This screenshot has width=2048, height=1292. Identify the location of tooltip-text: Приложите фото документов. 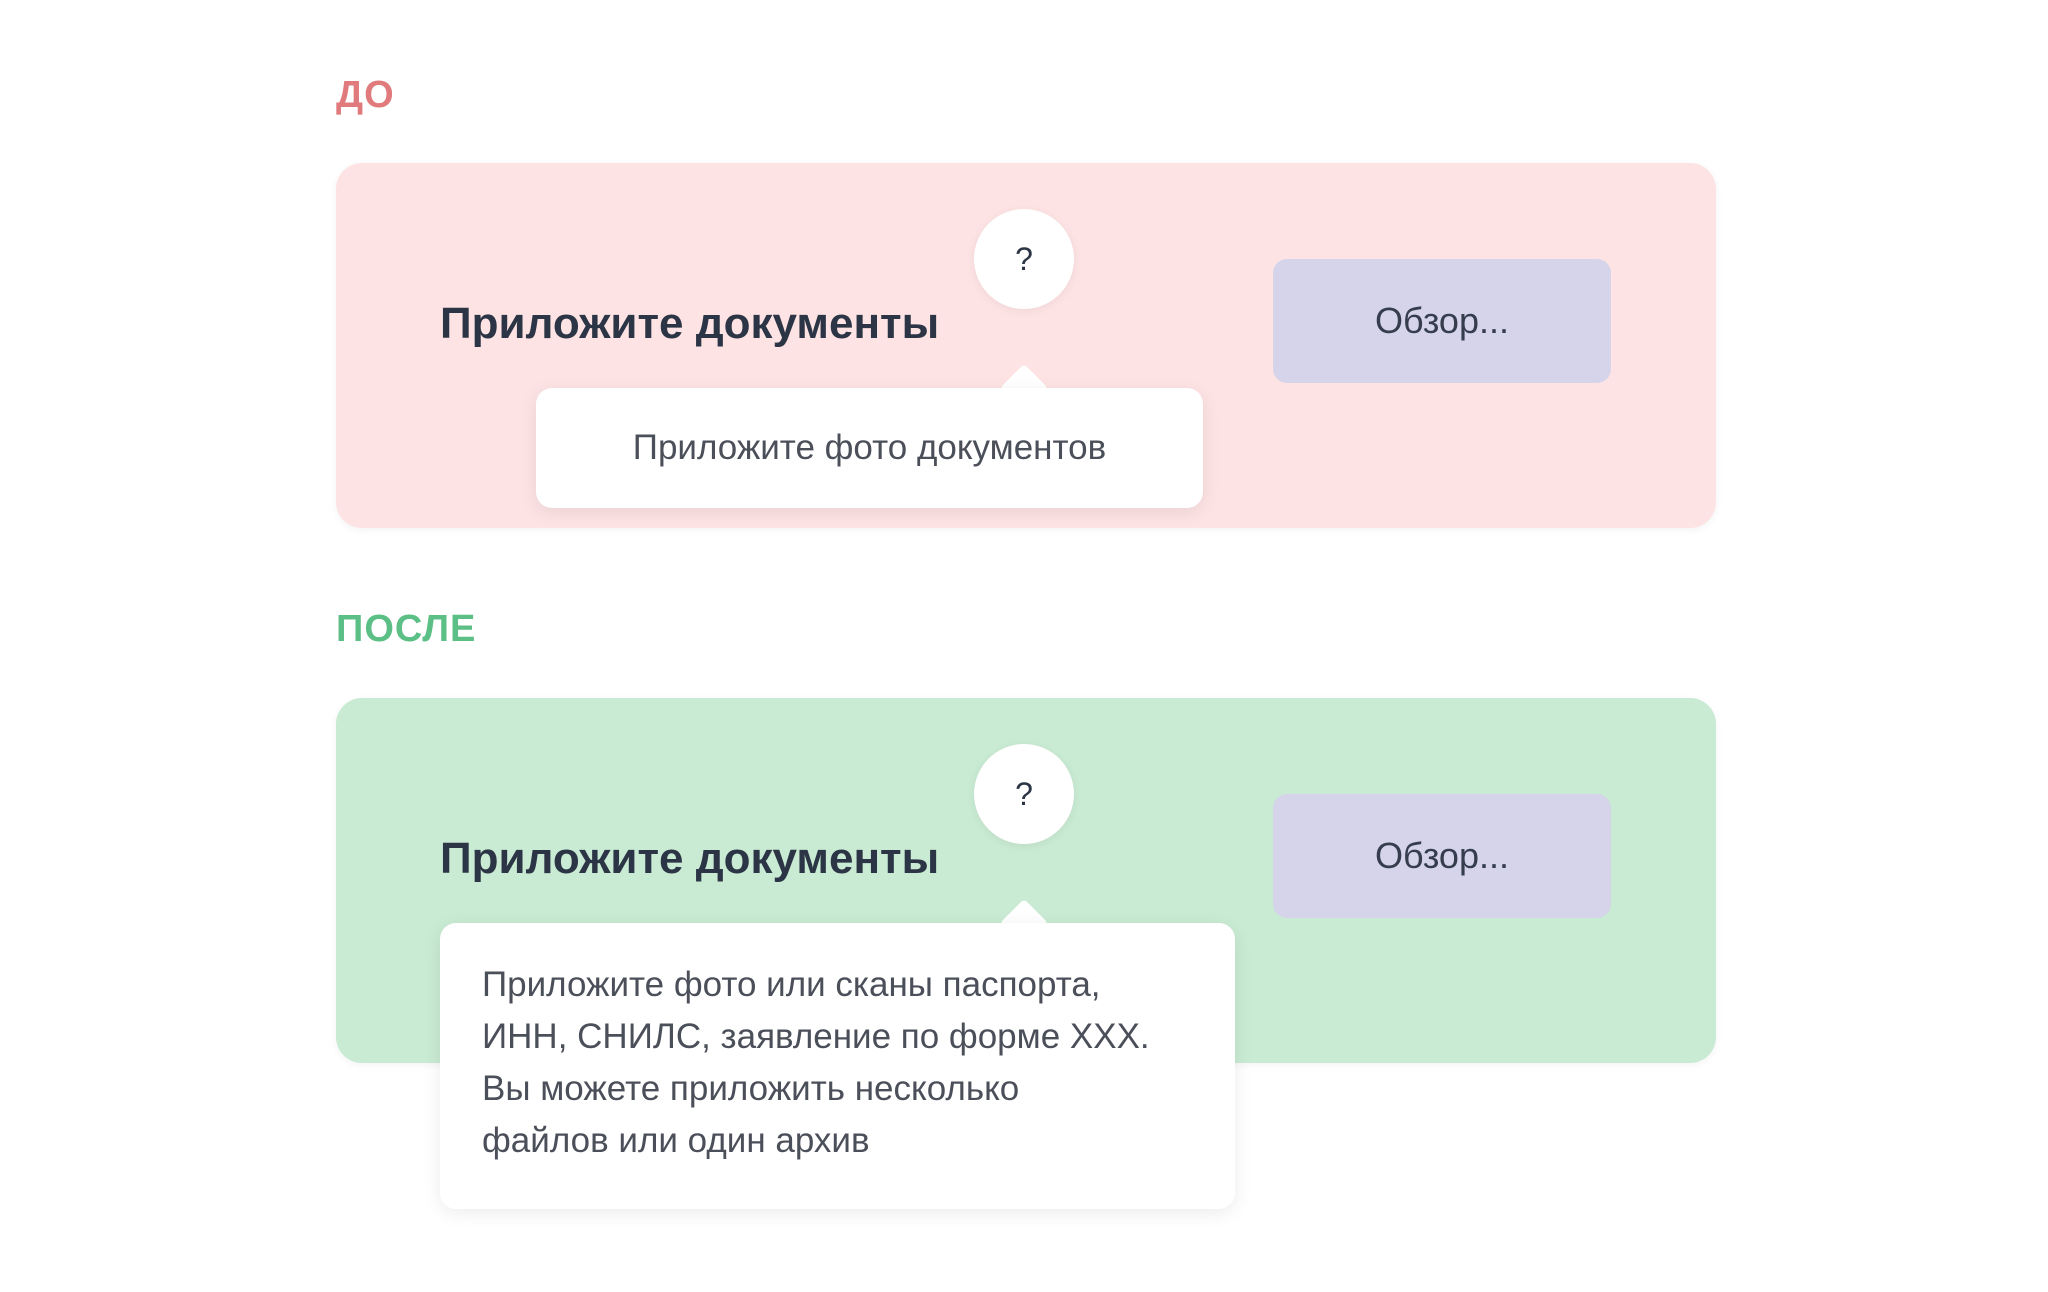
(869, 447).